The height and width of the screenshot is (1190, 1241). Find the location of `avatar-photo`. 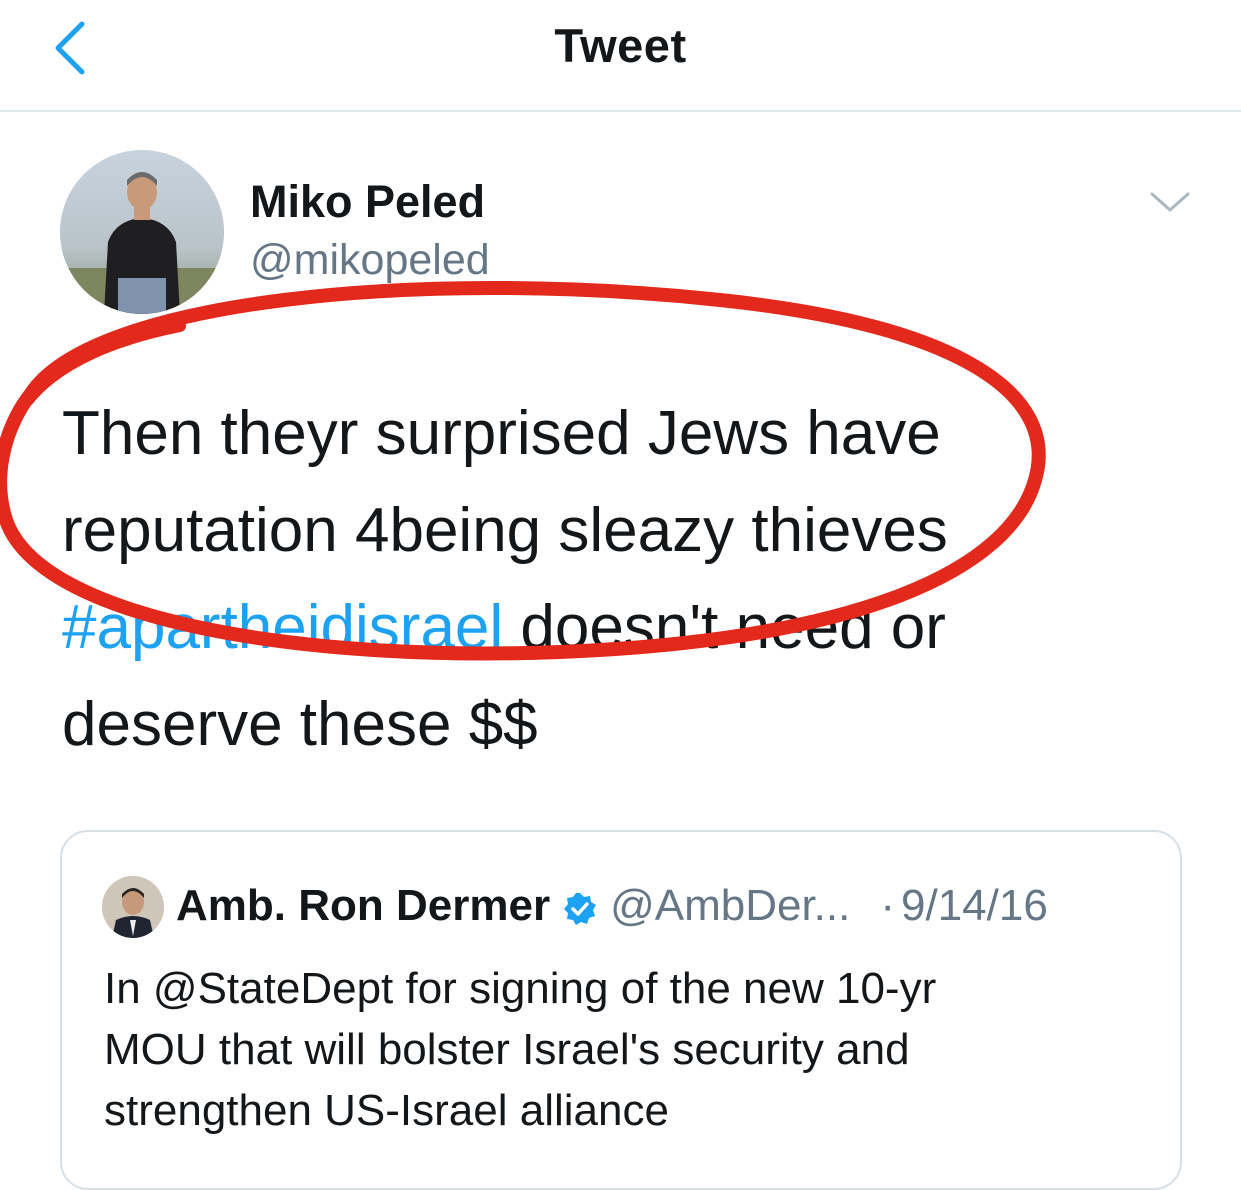

avatar-photo is located at coordinates (142, 232).